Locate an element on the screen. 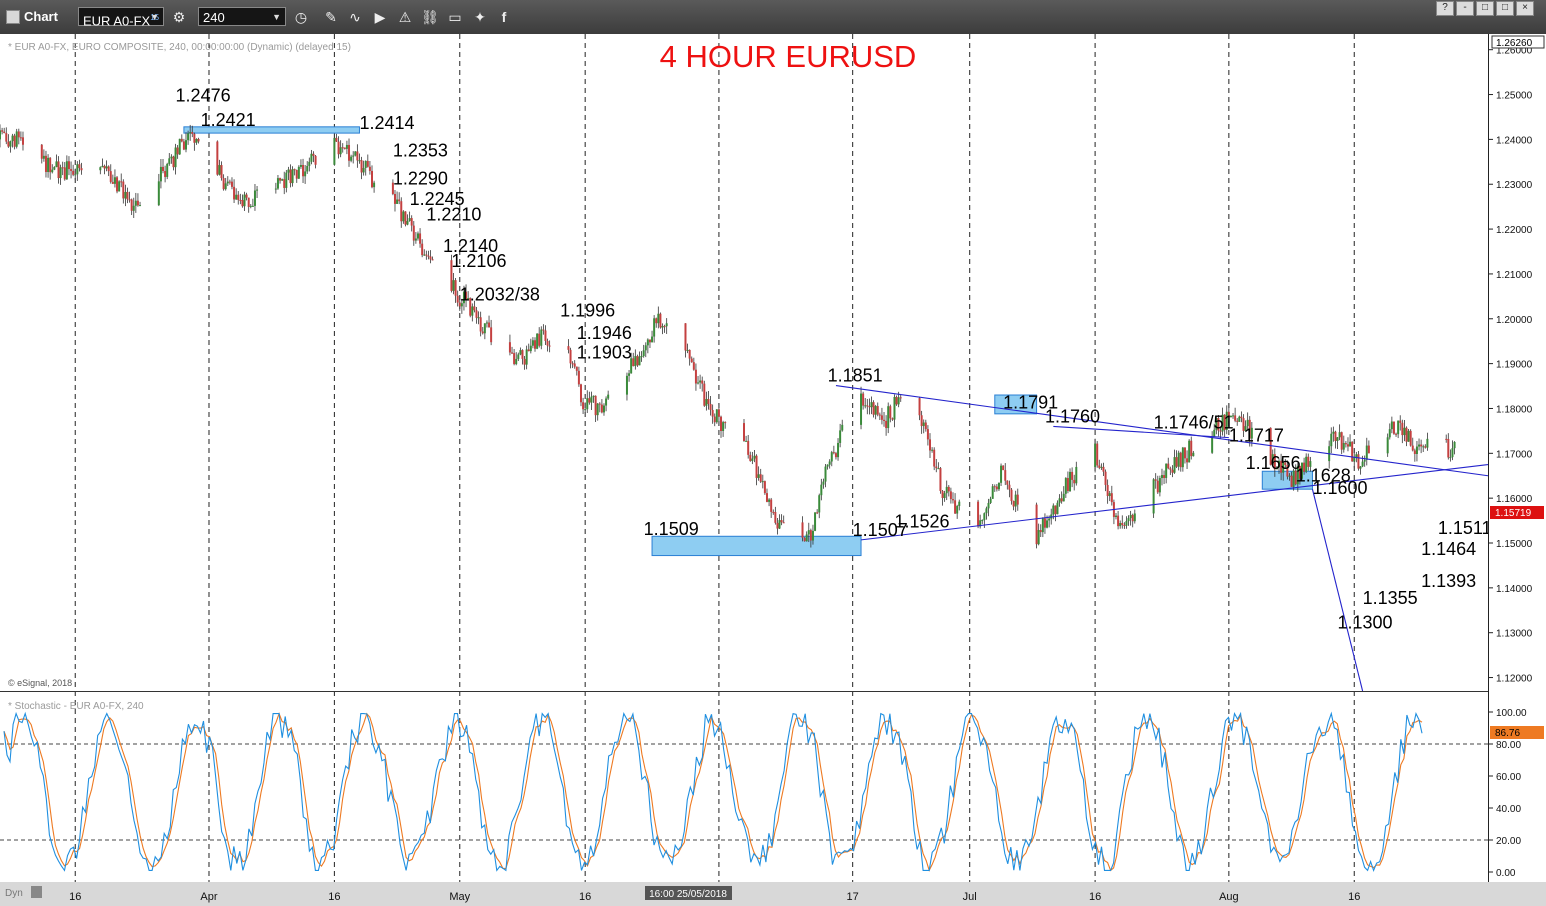  price-annotation: 1.1851 is located at coordinates (855, 376).